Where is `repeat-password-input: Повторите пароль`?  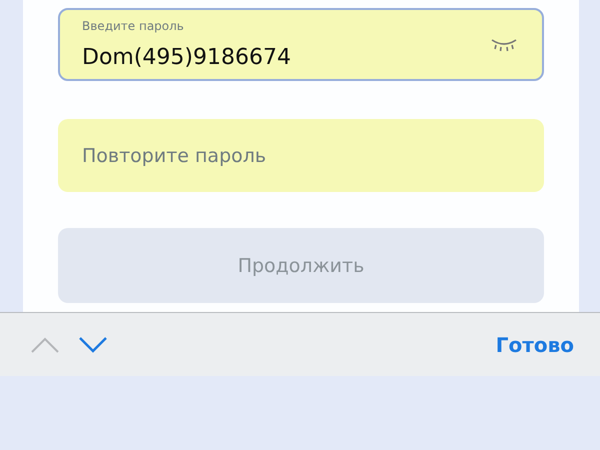
repeat-password-input: Повторите пароль is located at coordinates (300, 155).